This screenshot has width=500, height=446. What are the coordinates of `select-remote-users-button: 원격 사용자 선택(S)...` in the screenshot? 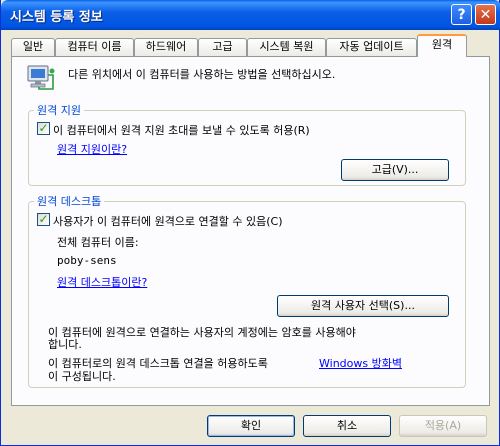 It's located at (363, 306).